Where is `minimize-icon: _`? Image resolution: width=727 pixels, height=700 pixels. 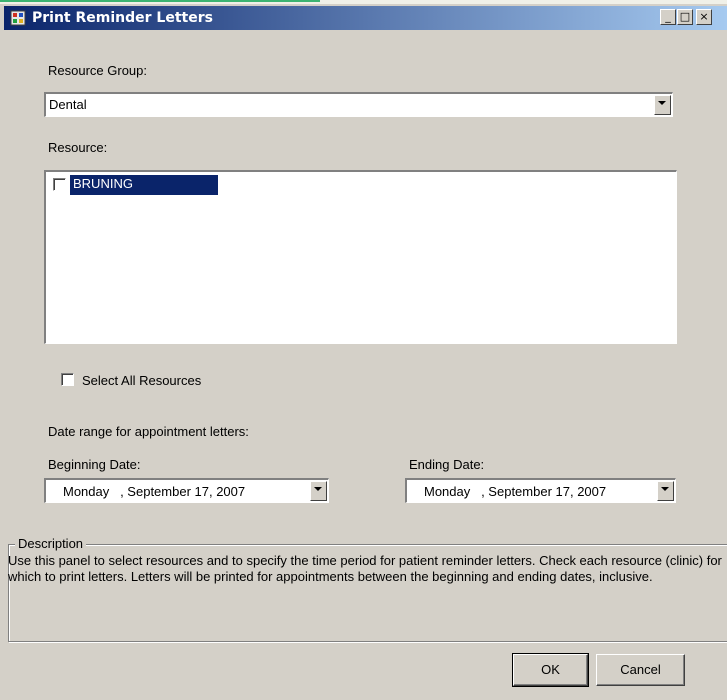
minimize-icon: _ is located at coordinates (668, 16).